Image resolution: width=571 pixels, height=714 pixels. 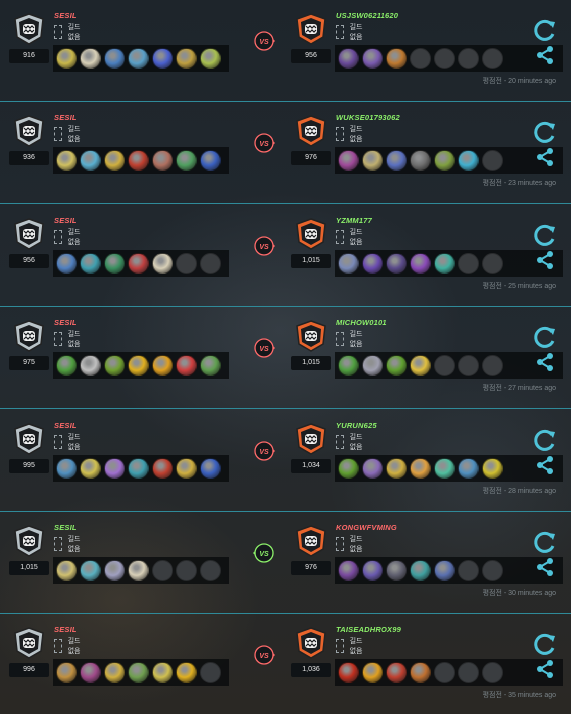 I want to click on player-name: KONGWFVMING, so click(x=366, y=527).